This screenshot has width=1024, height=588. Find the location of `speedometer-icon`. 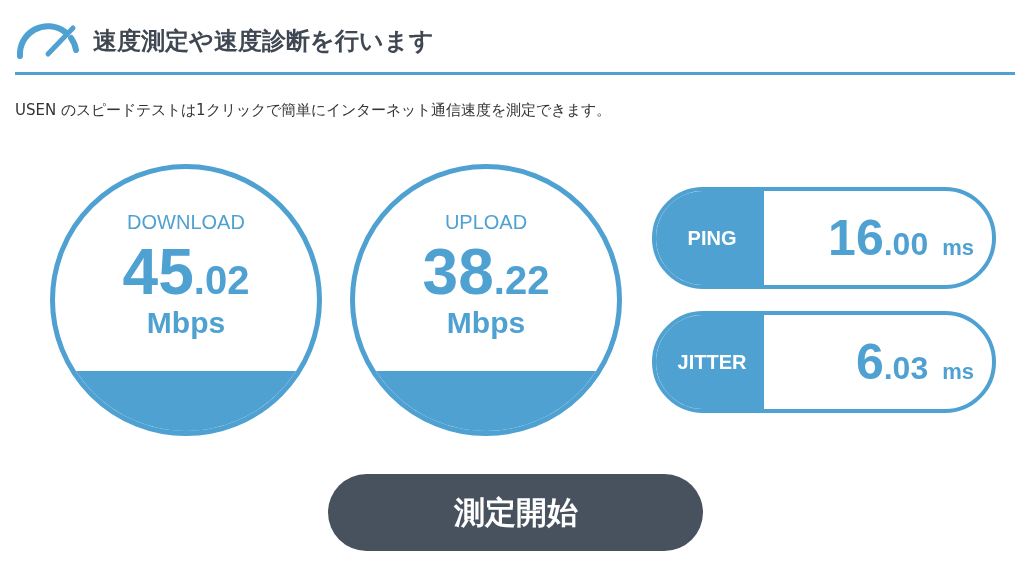

speedometer-icon is located at coordinates (48, 41).